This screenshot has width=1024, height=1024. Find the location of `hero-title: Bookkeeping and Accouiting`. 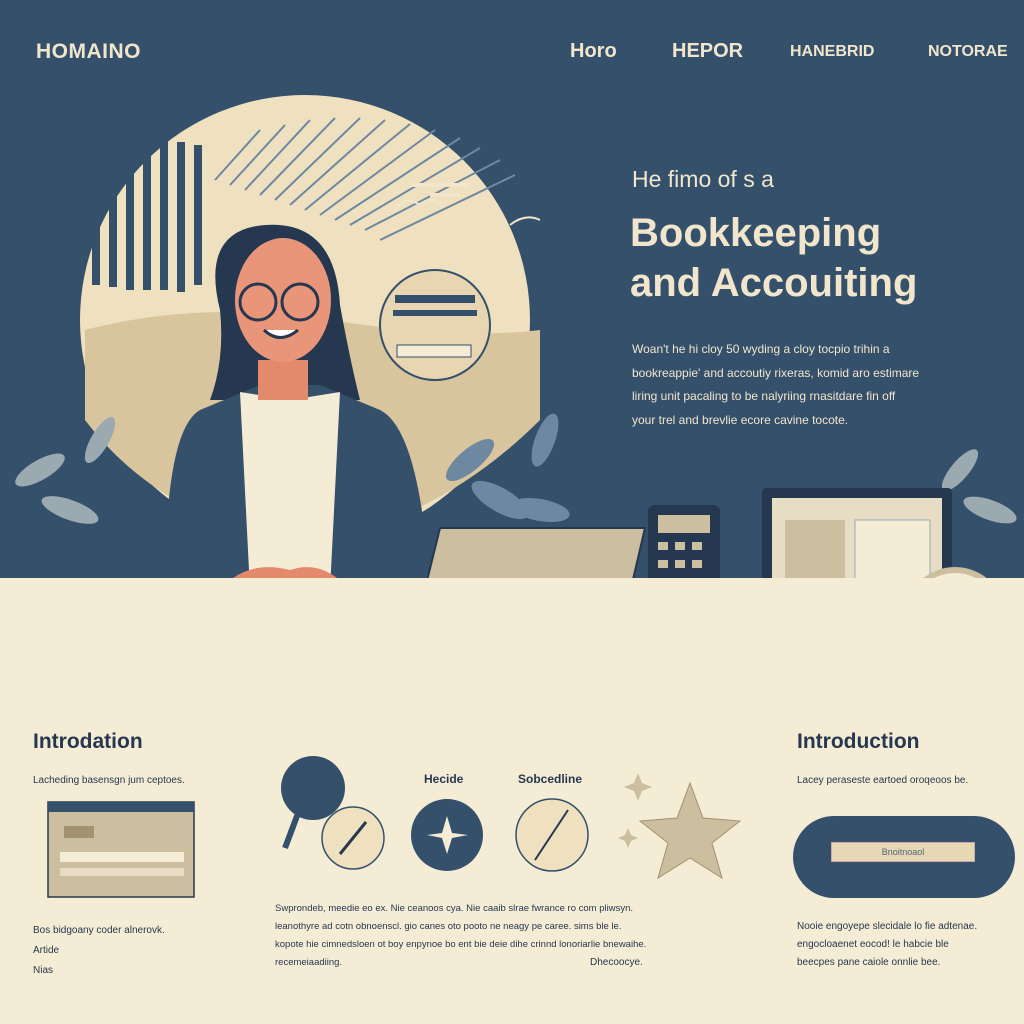

hero-title: Bookkeeping and Accouiting is located at coordinates (820, 258).